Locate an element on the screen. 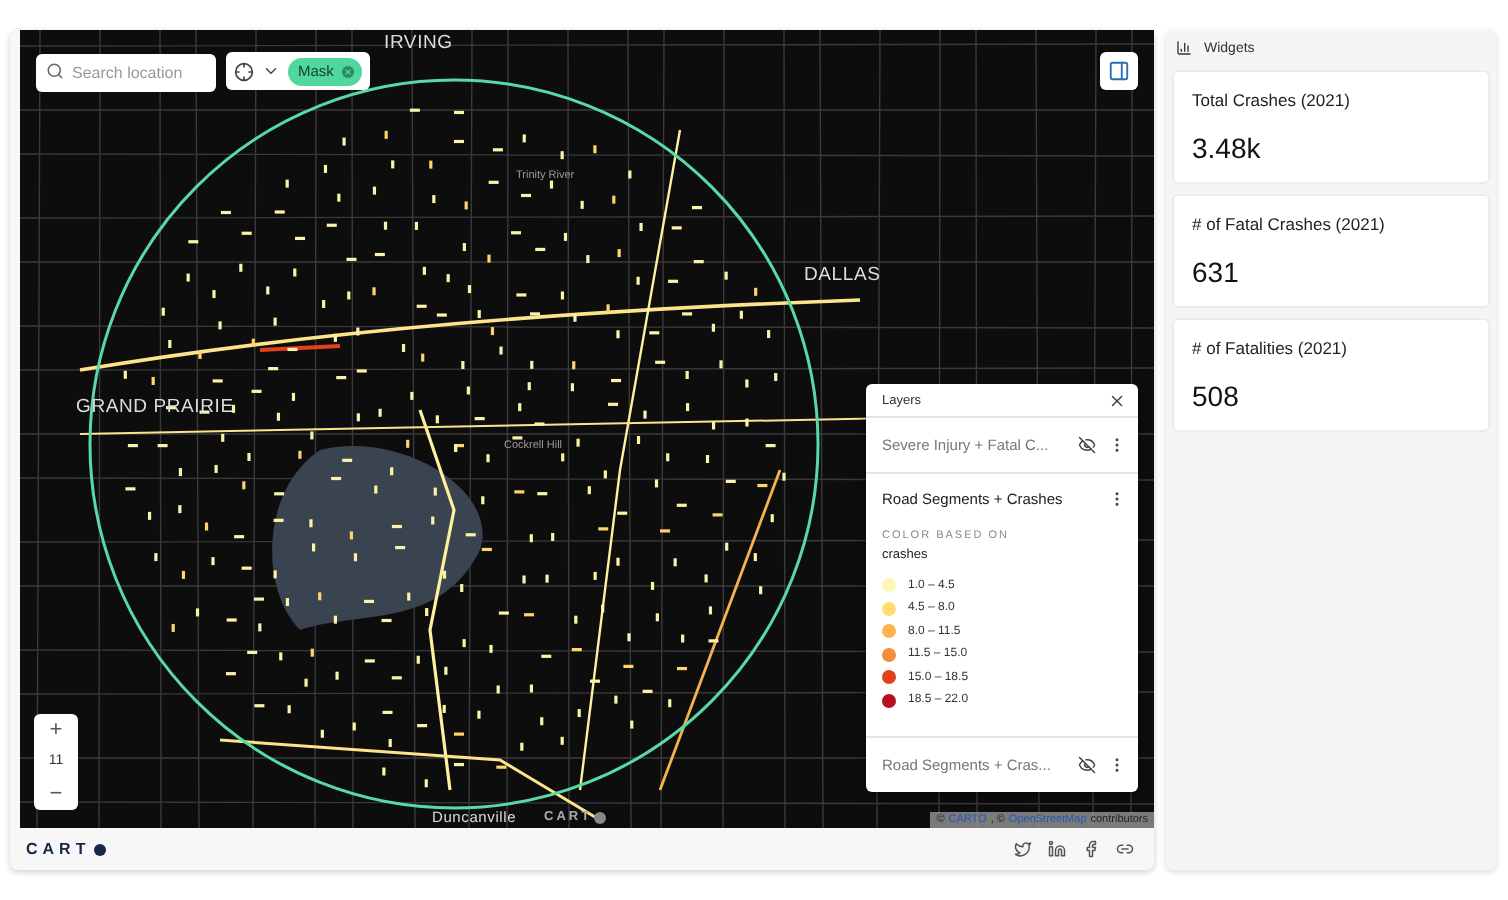 Image resolution: width=1508 pixels, height=900 pixels. map-place-label: IRVING is located at coordinates (418, 43).